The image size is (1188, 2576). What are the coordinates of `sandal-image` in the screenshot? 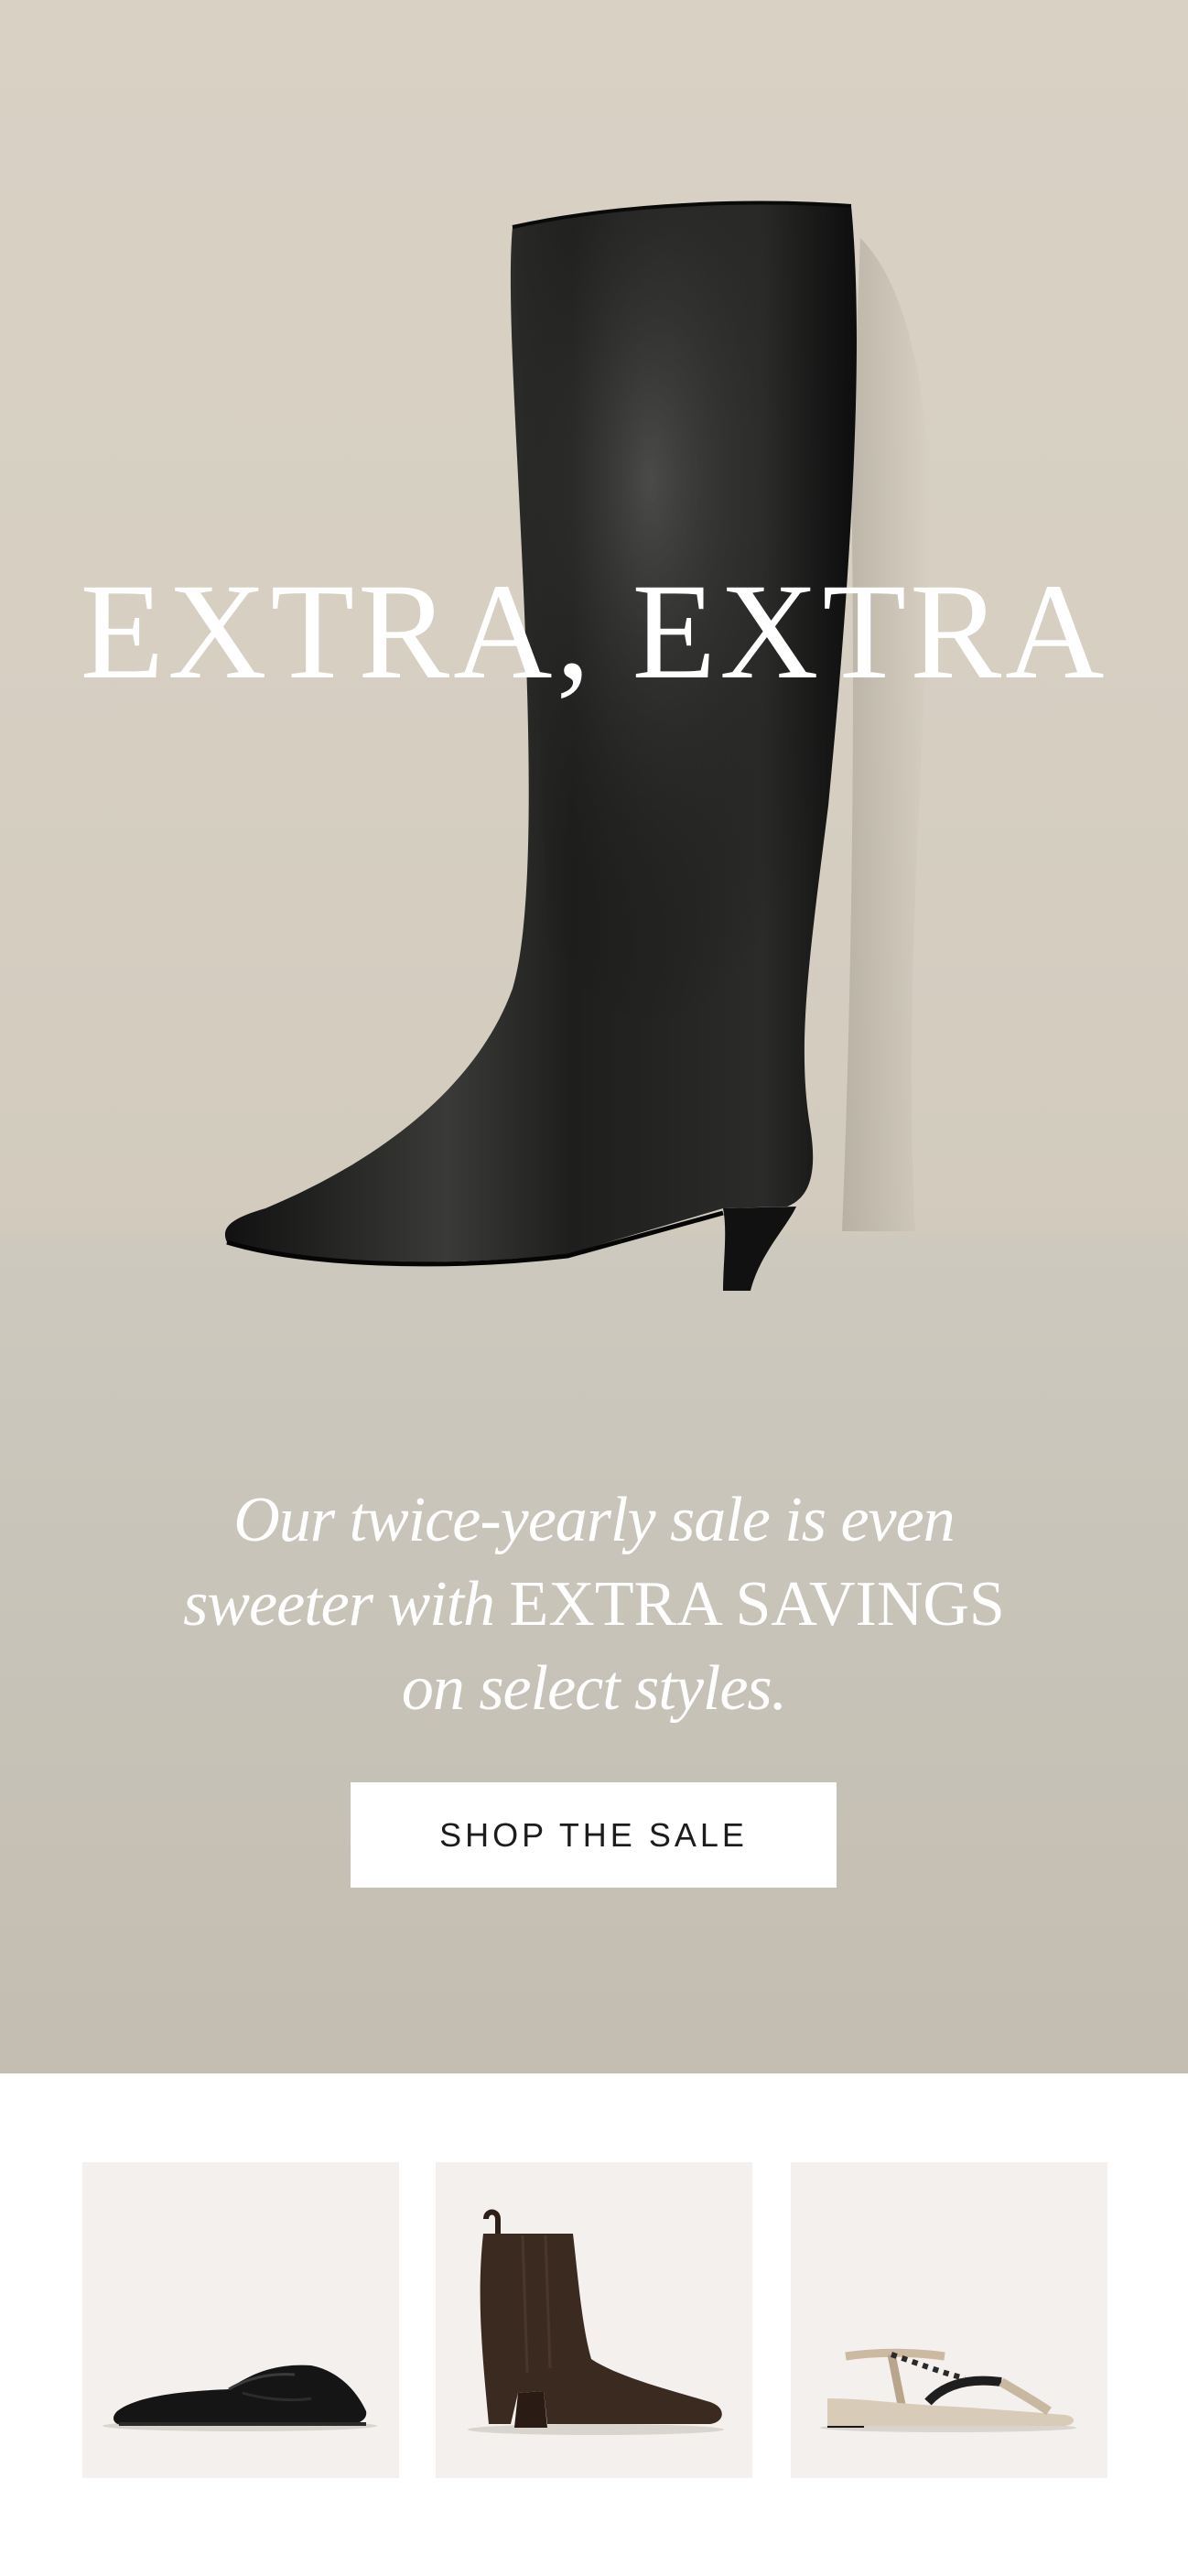 It's located at (948, 2390).